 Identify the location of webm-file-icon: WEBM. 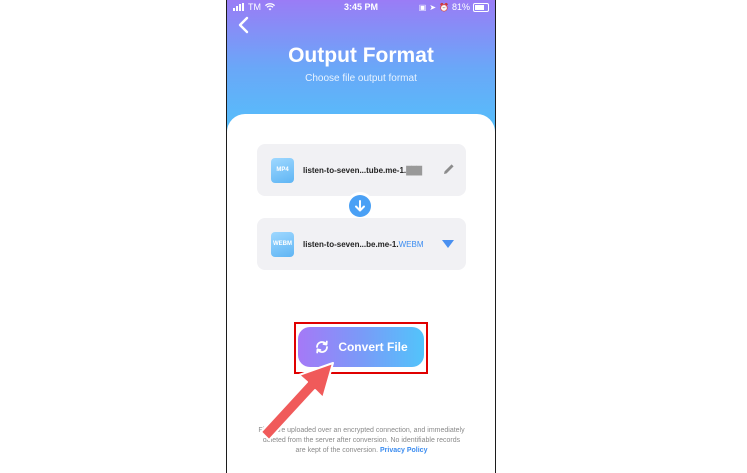
(282, 244).